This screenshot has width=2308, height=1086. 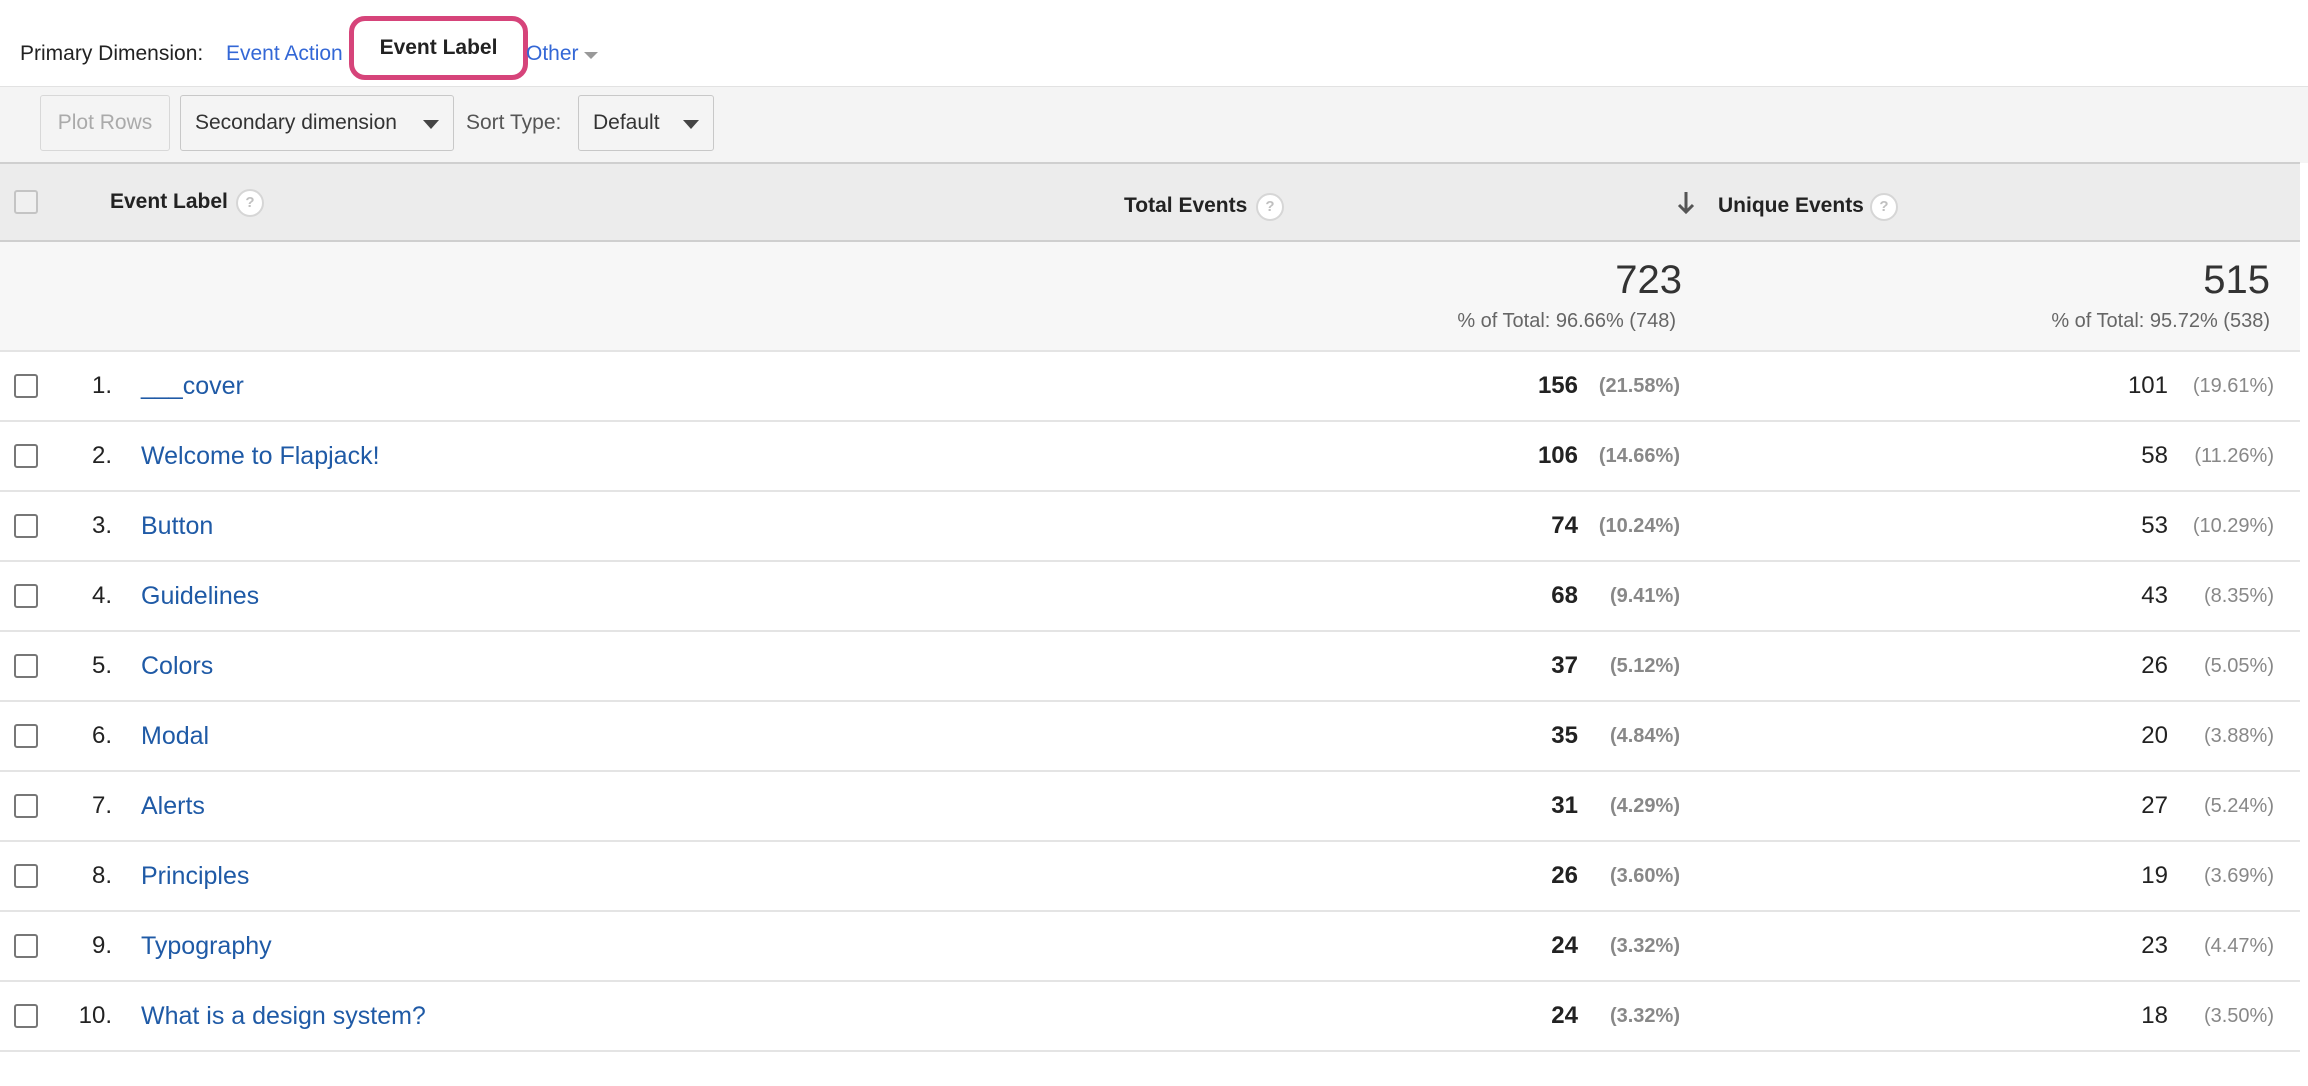 I want to click on unique-events-share: (3.69%), so click(x=2238, y=876).